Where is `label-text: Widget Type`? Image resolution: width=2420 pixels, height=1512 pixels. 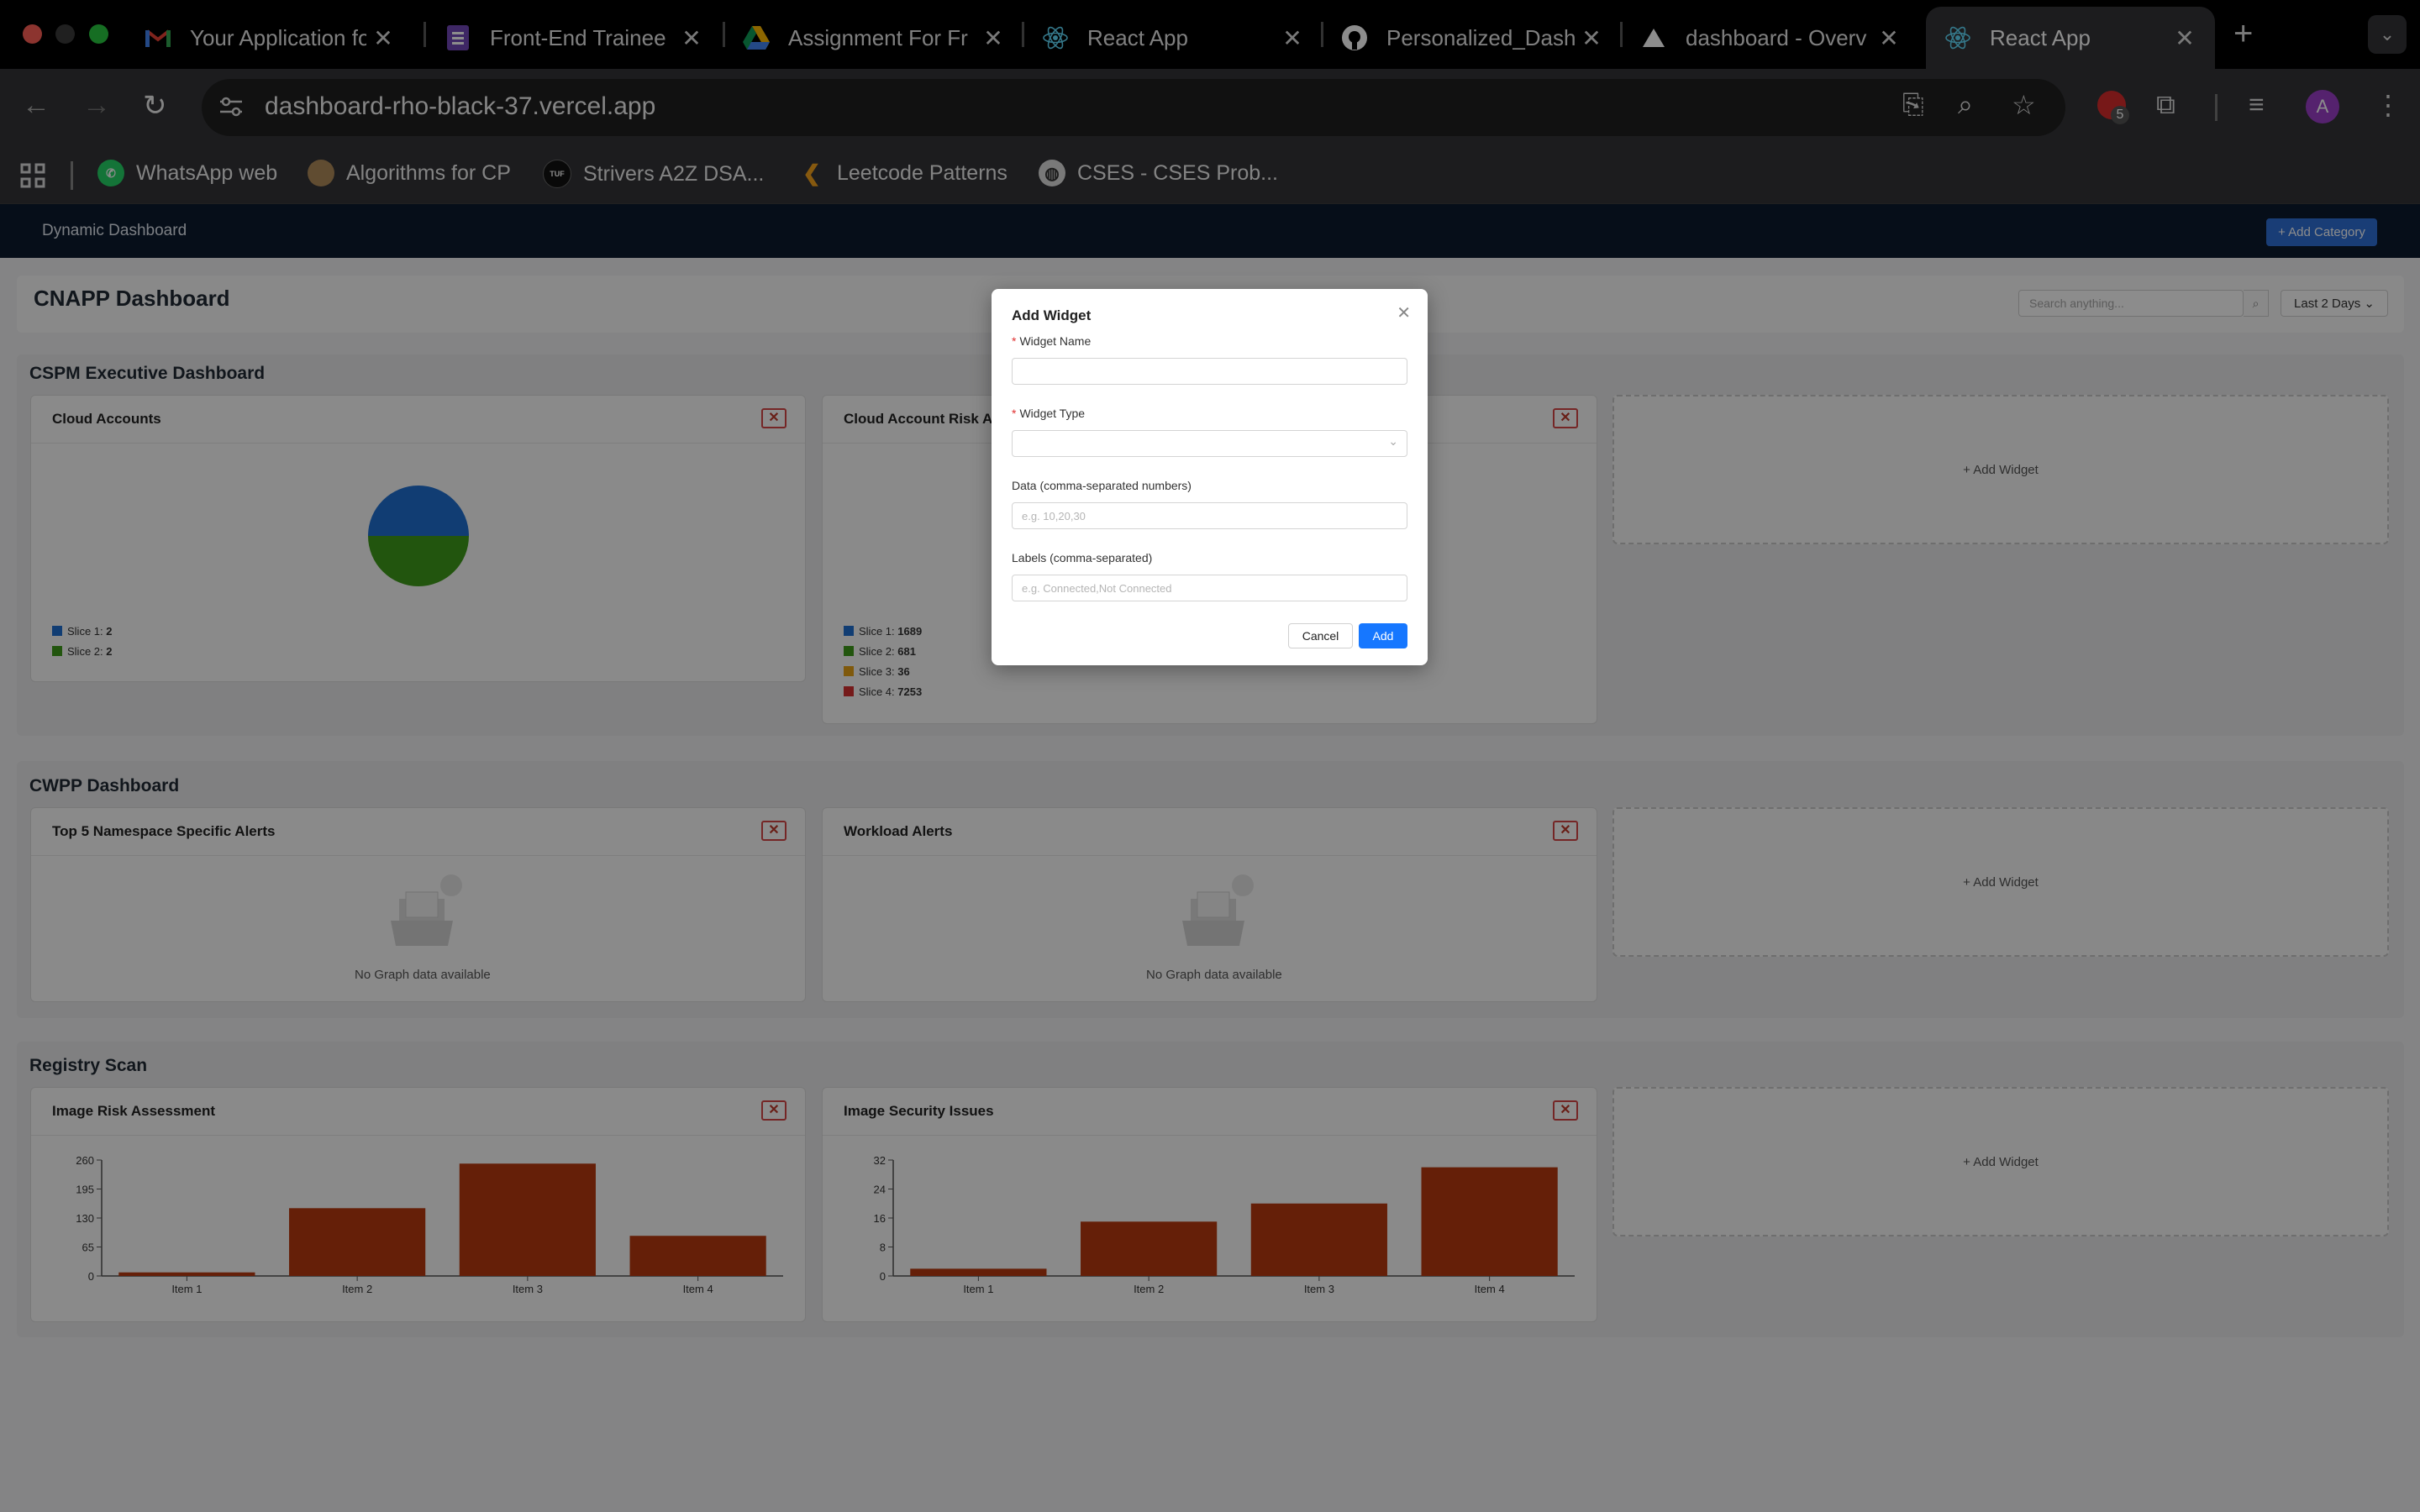 label-text: Widget Type is located at coordinates (1052, 413).